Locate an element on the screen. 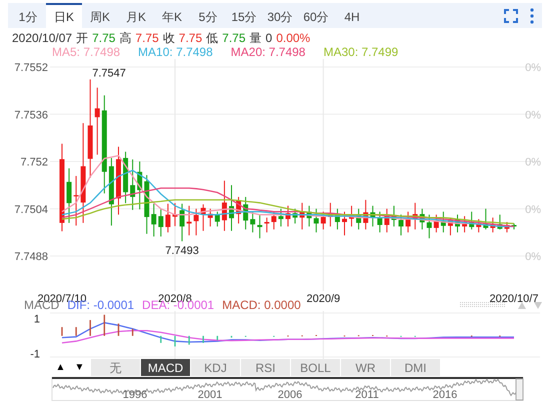 The image size is (550, 413). period-tab: 周K is located at coordinates (100, 15).